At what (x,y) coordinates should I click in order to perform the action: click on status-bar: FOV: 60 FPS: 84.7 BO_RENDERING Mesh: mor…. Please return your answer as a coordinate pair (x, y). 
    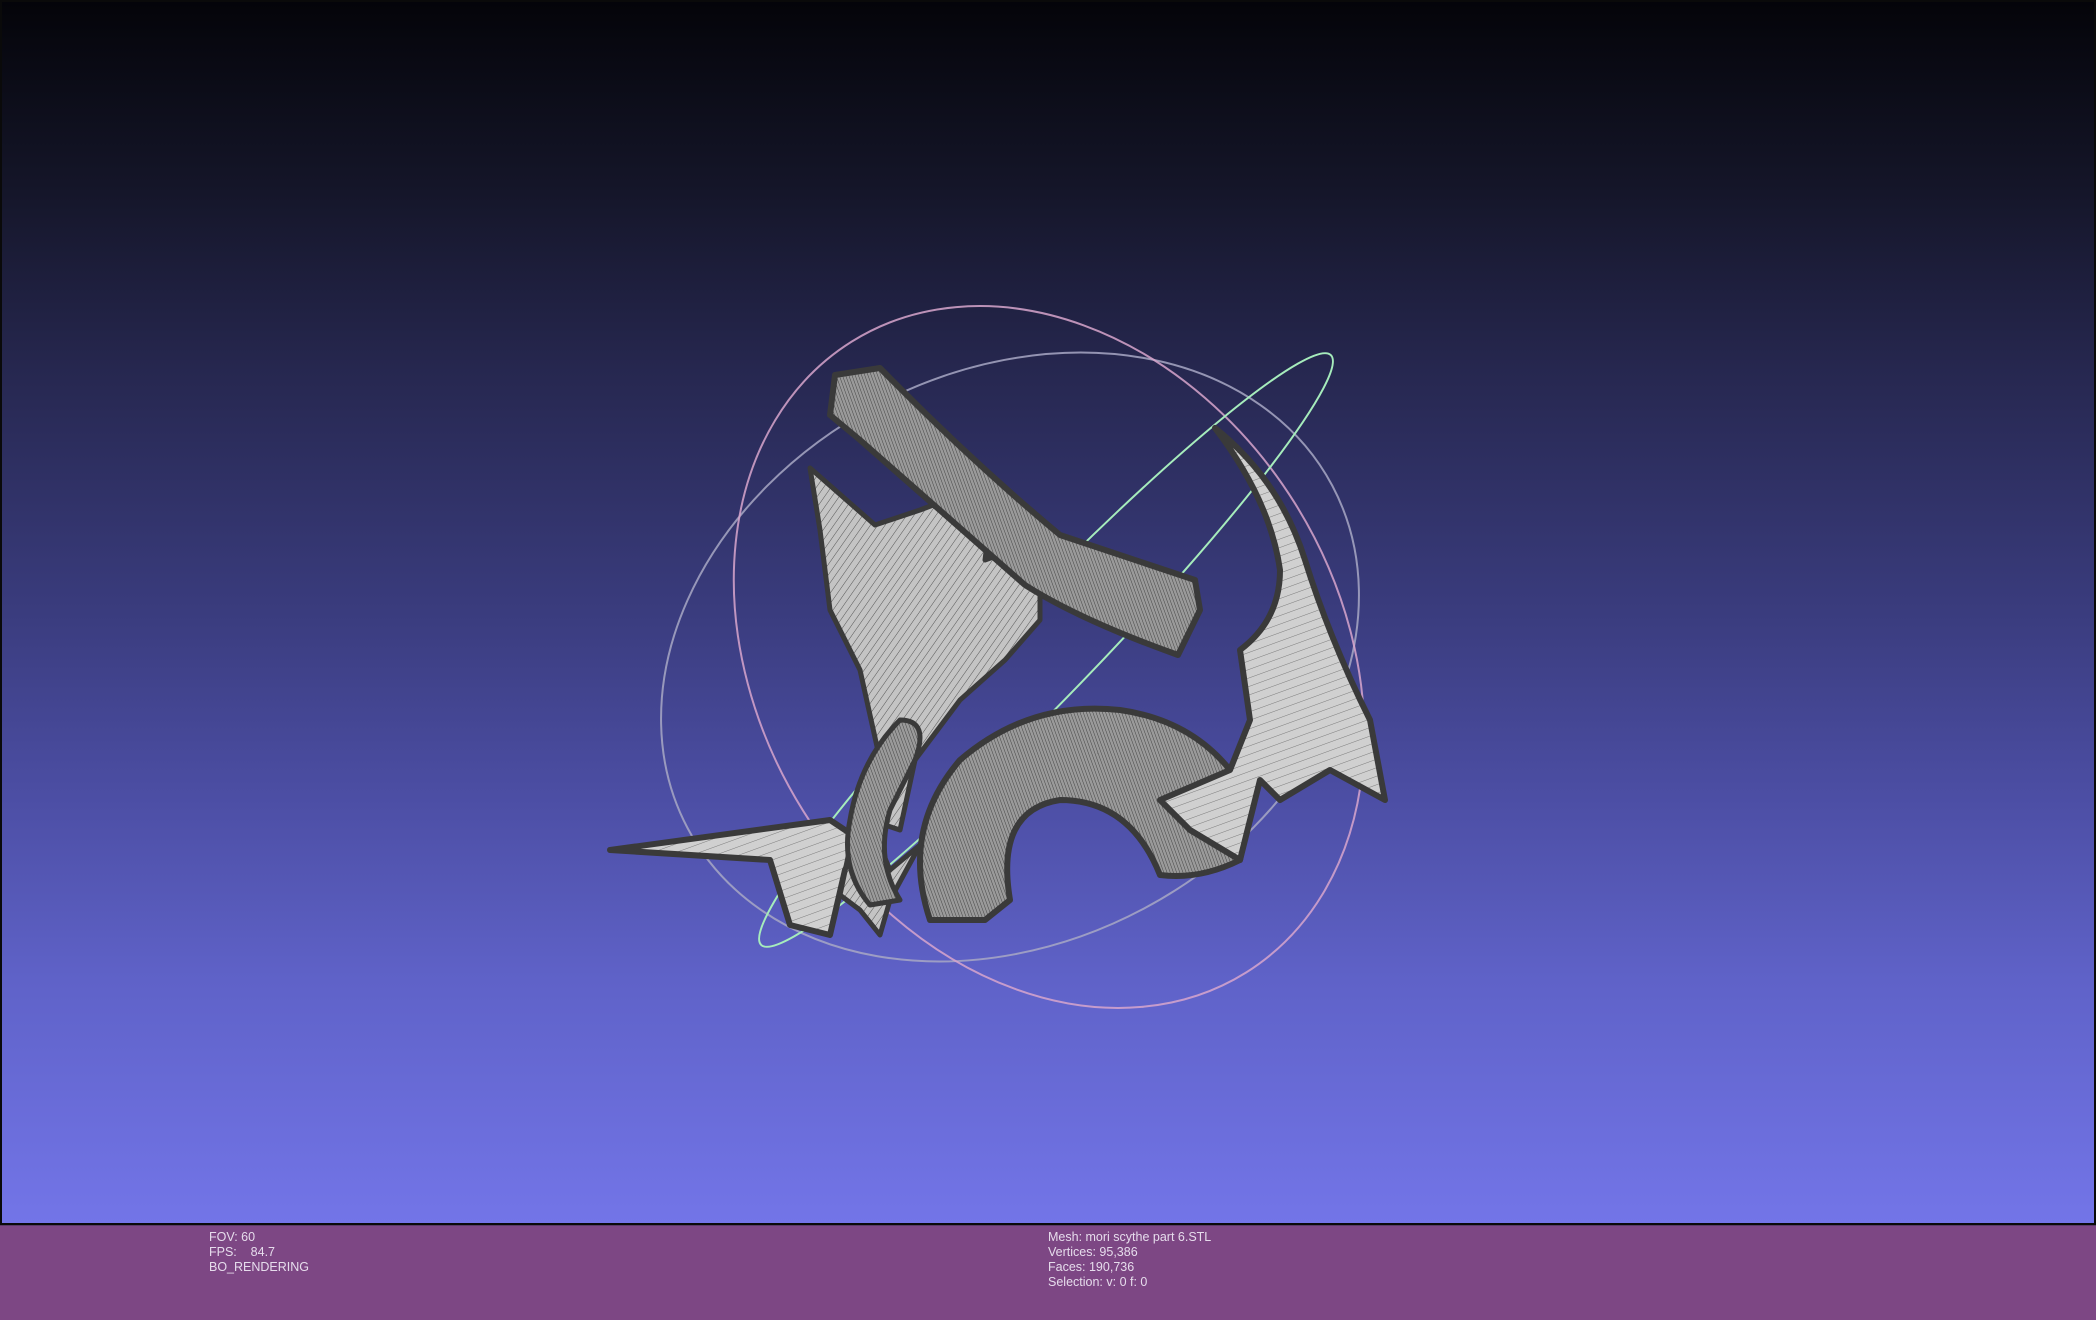
    Looking at the image, I should click on (1048, 1272).